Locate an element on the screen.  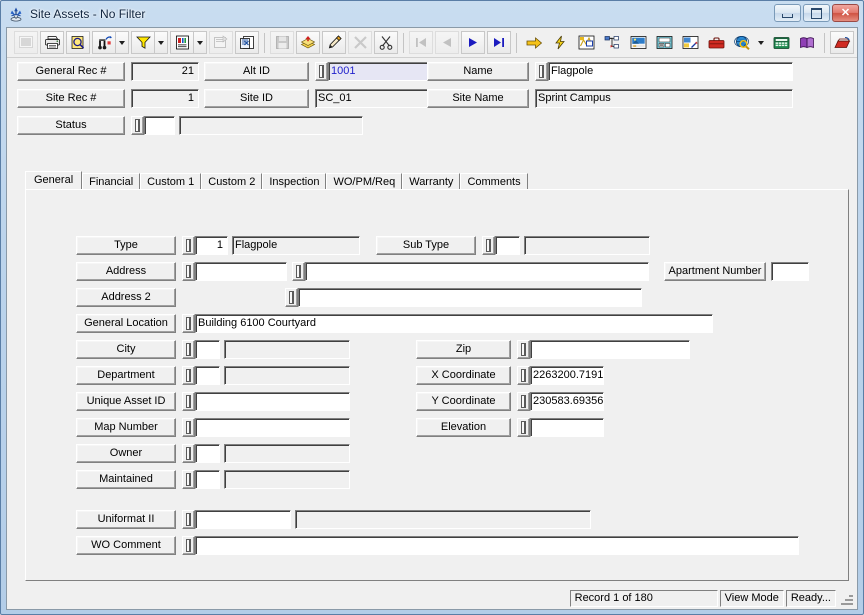
maximize-button is located at coordinates (816, 13).